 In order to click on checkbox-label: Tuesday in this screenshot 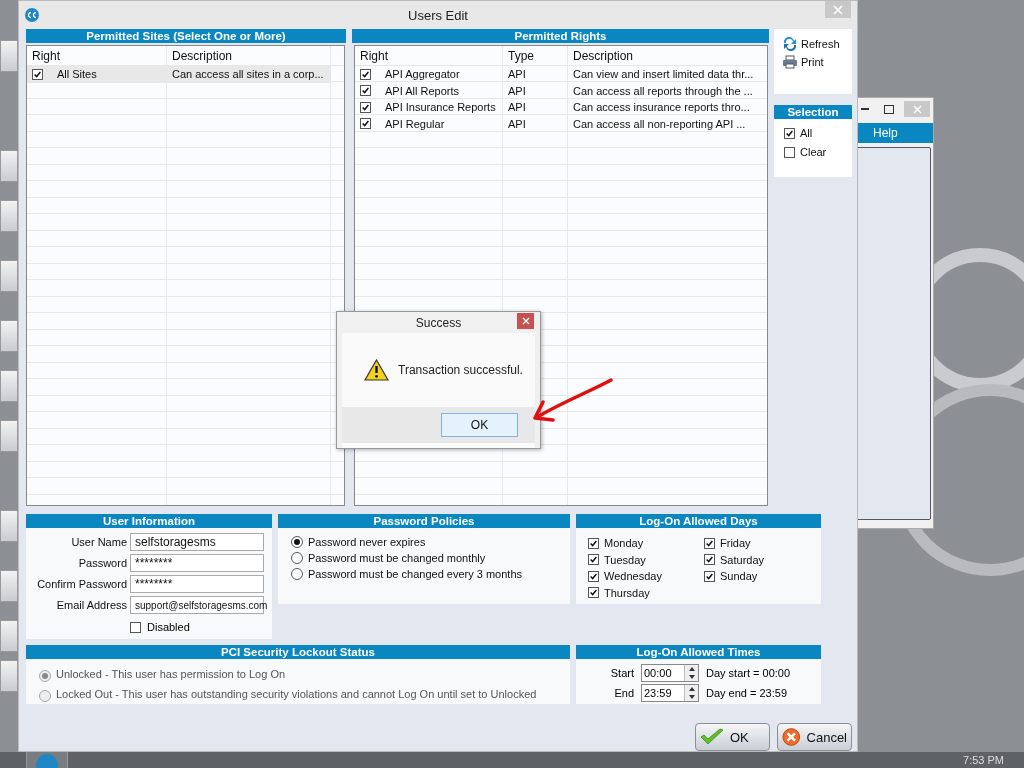, I will do `click(625, 559)`.